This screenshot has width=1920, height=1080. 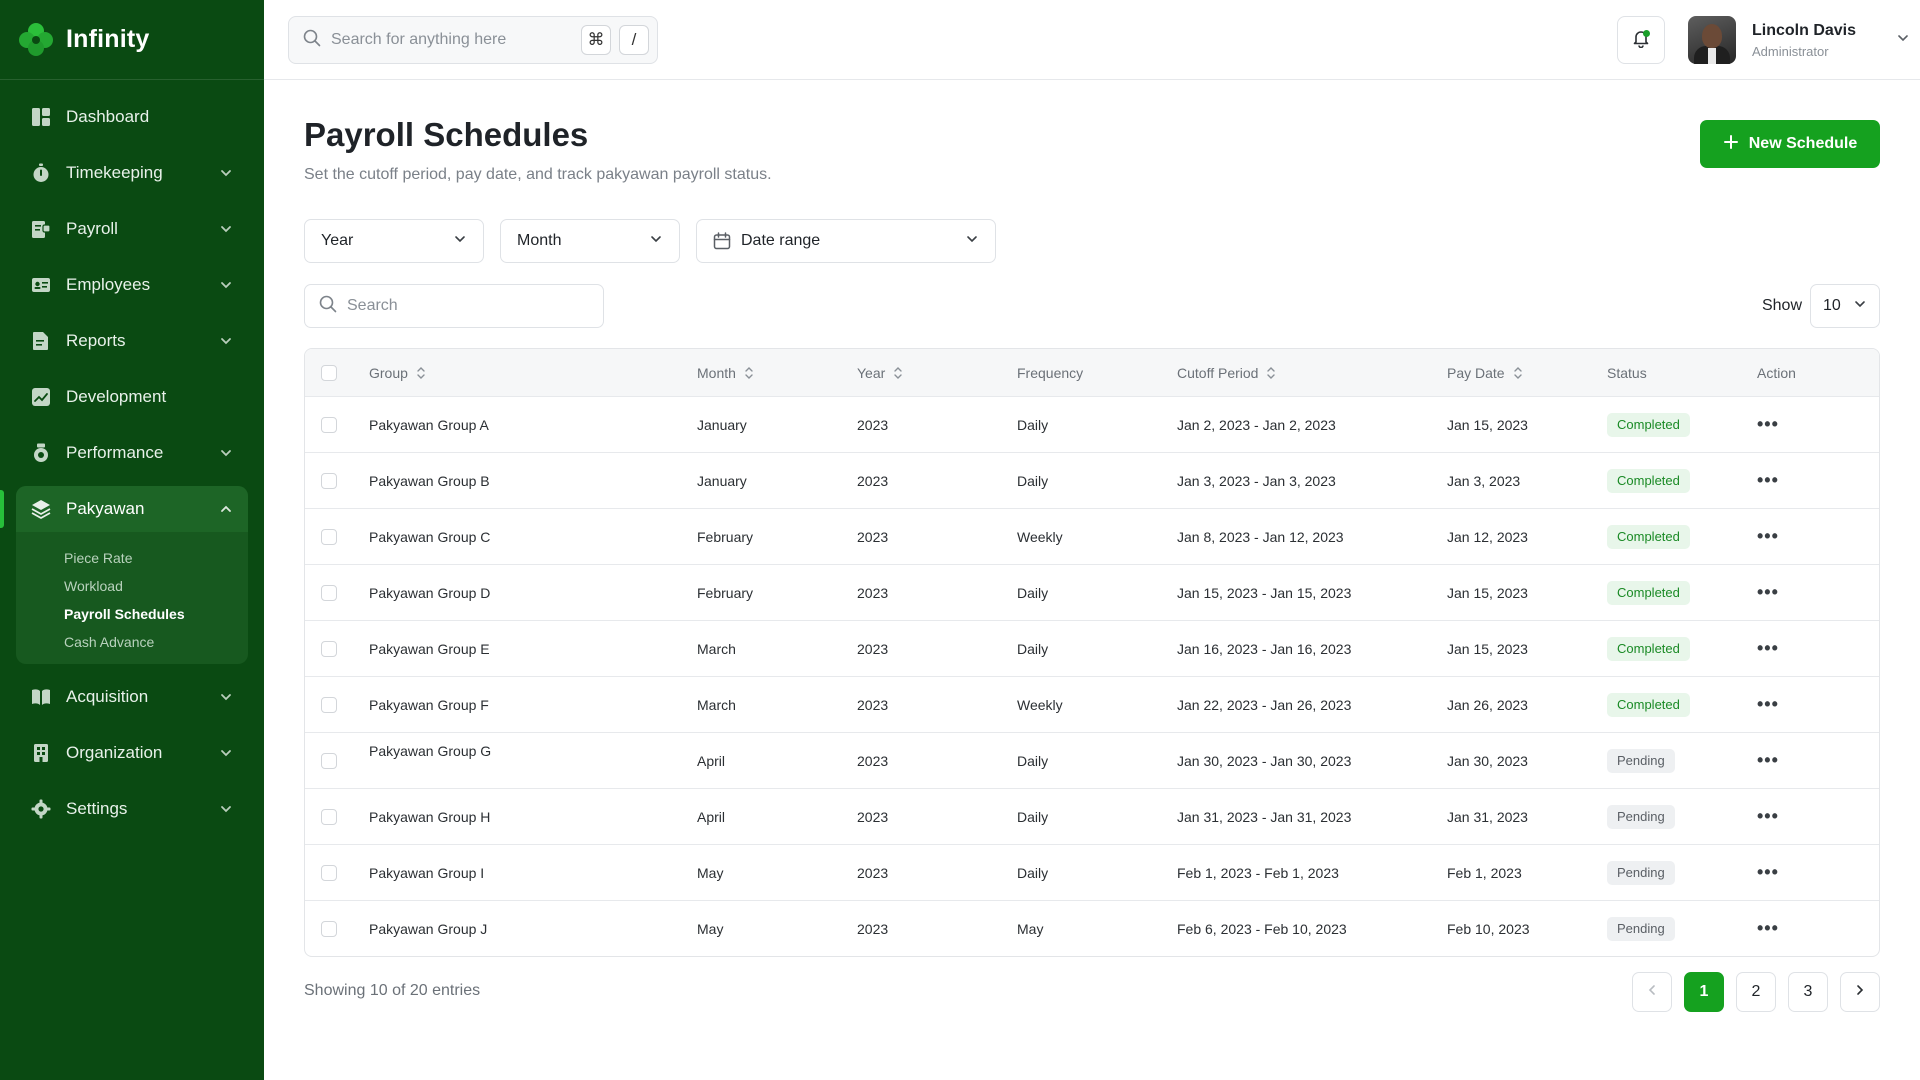 I want to click on page-button-2: 2, so click(x=1756, y=992).